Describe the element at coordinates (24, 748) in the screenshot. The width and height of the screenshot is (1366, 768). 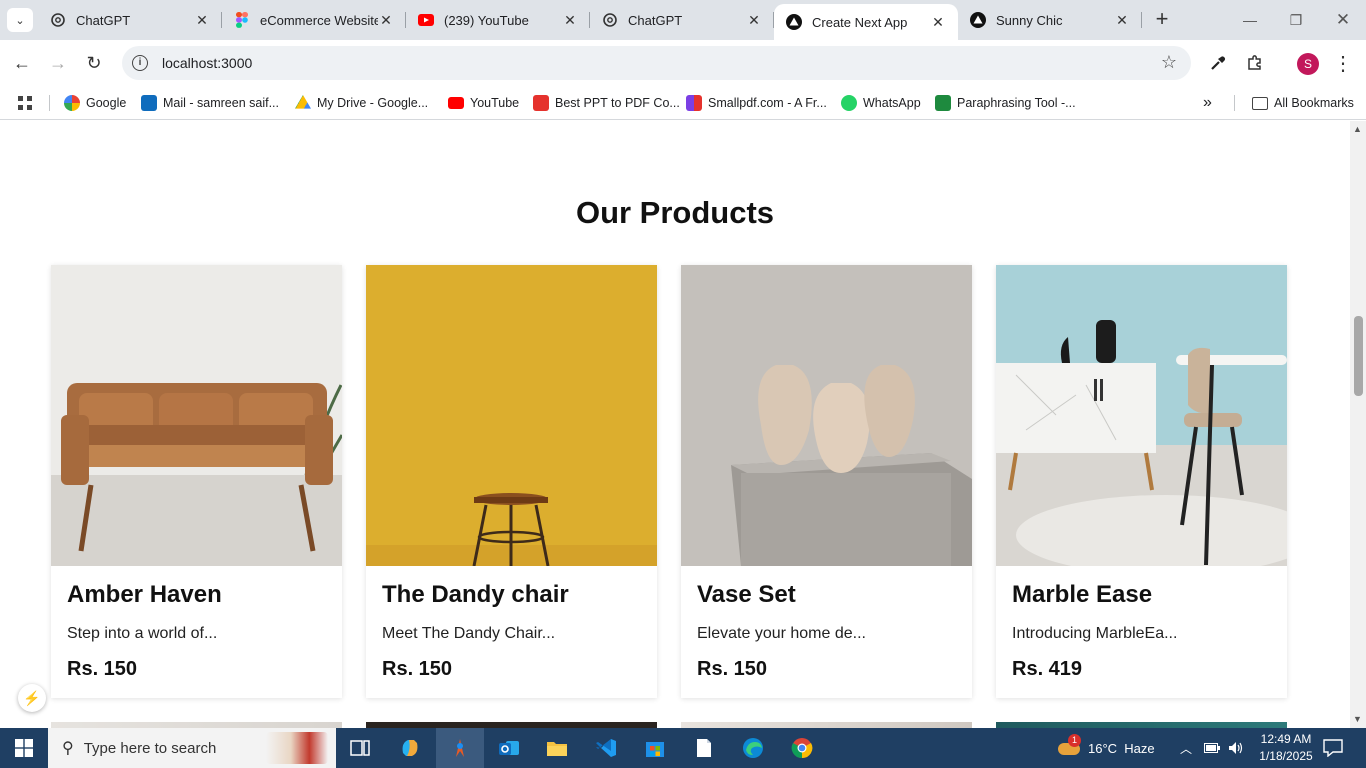
I see `windows-start-icon` at that location.